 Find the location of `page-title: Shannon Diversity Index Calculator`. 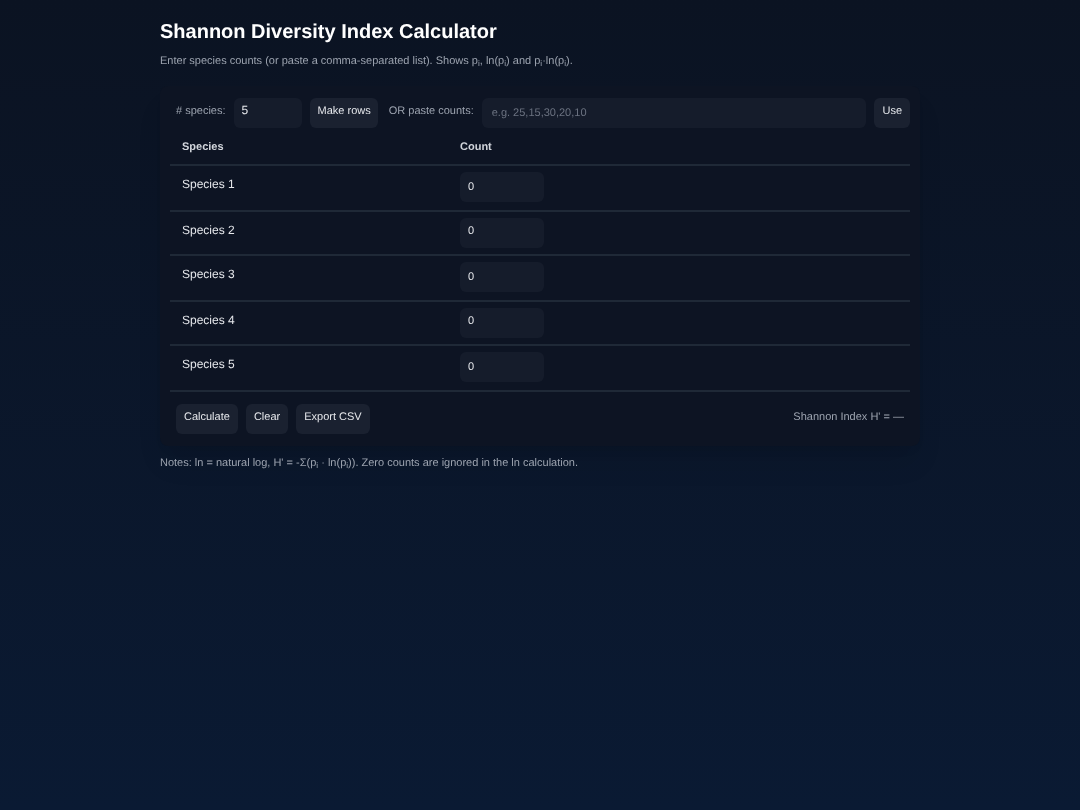

page-title: Shannon Diversity Index Calculator is located at coordinates (329, 34).